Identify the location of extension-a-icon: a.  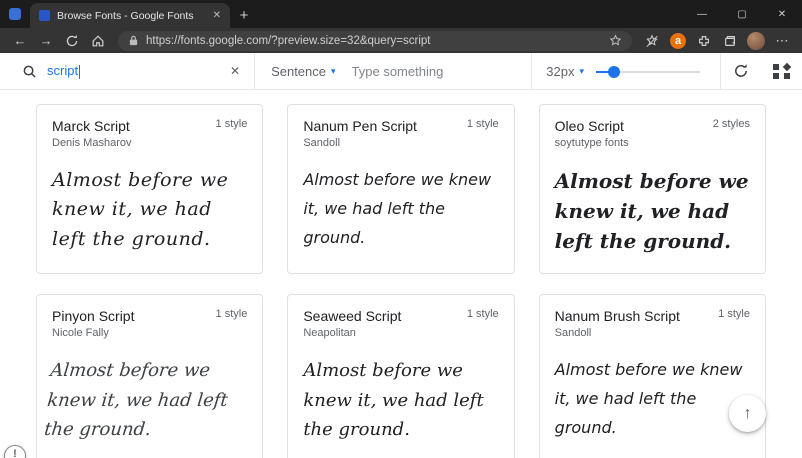
(678, 40).